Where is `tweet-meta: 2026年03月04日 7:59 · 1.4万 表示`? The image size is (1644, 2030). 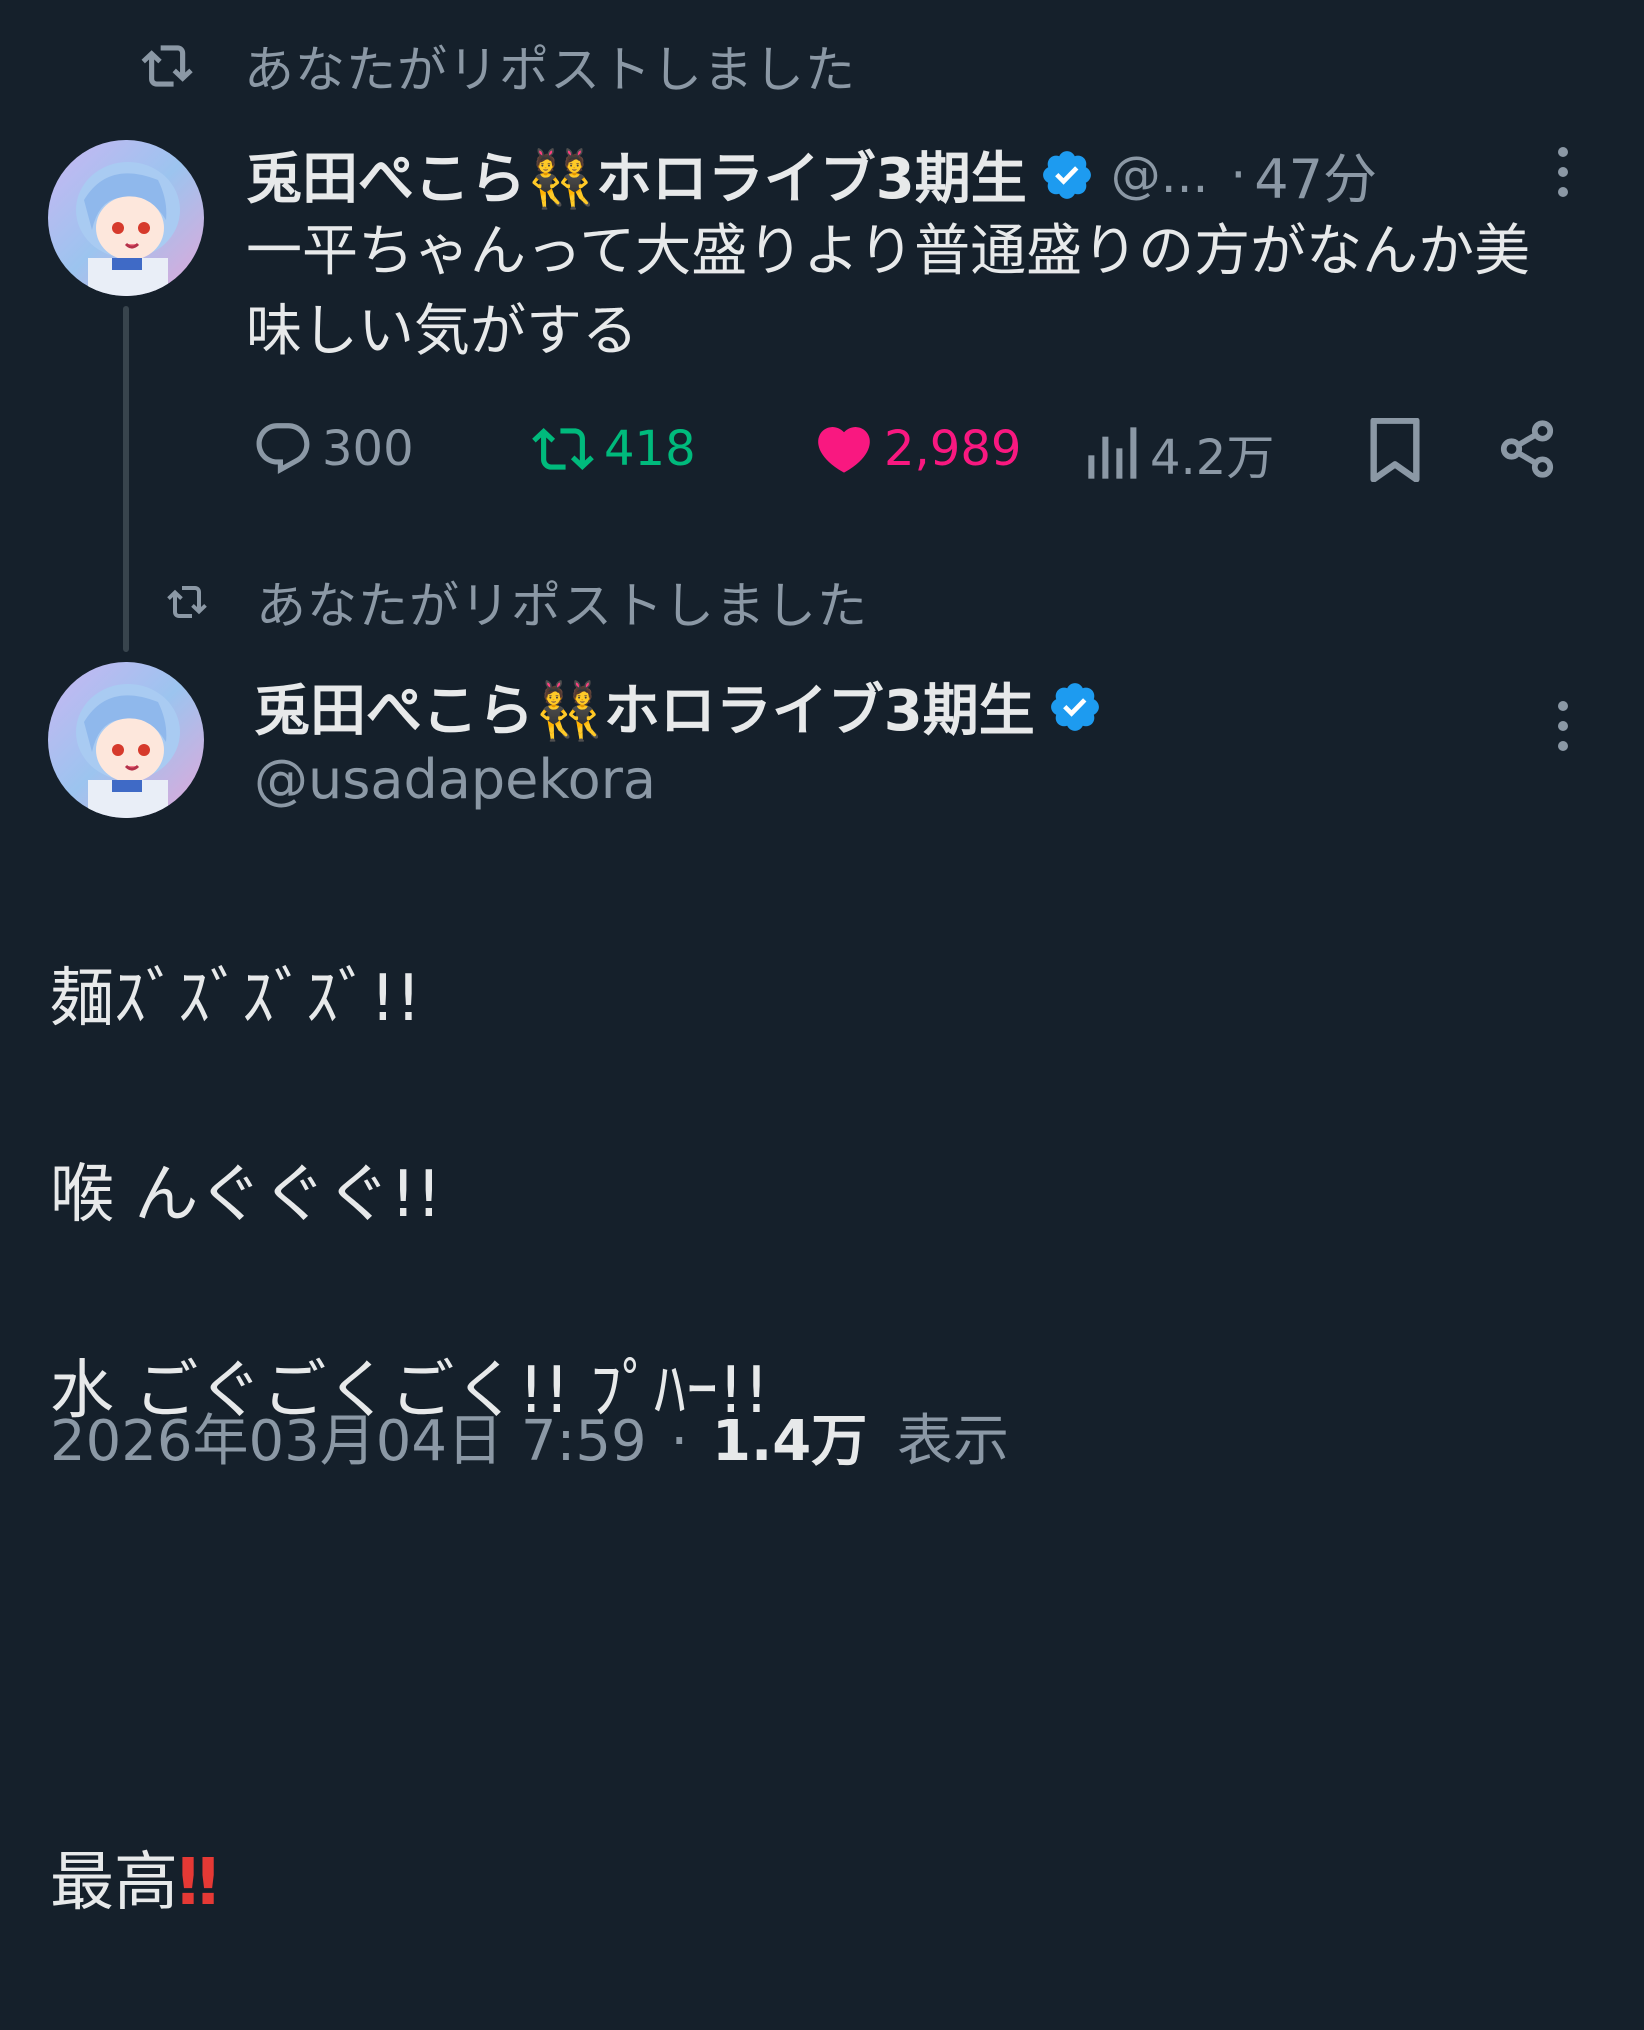 tweet-meta: 2026年03月04日 7:59 · 1.4万 表示 is located at coordinates (529, 1436).